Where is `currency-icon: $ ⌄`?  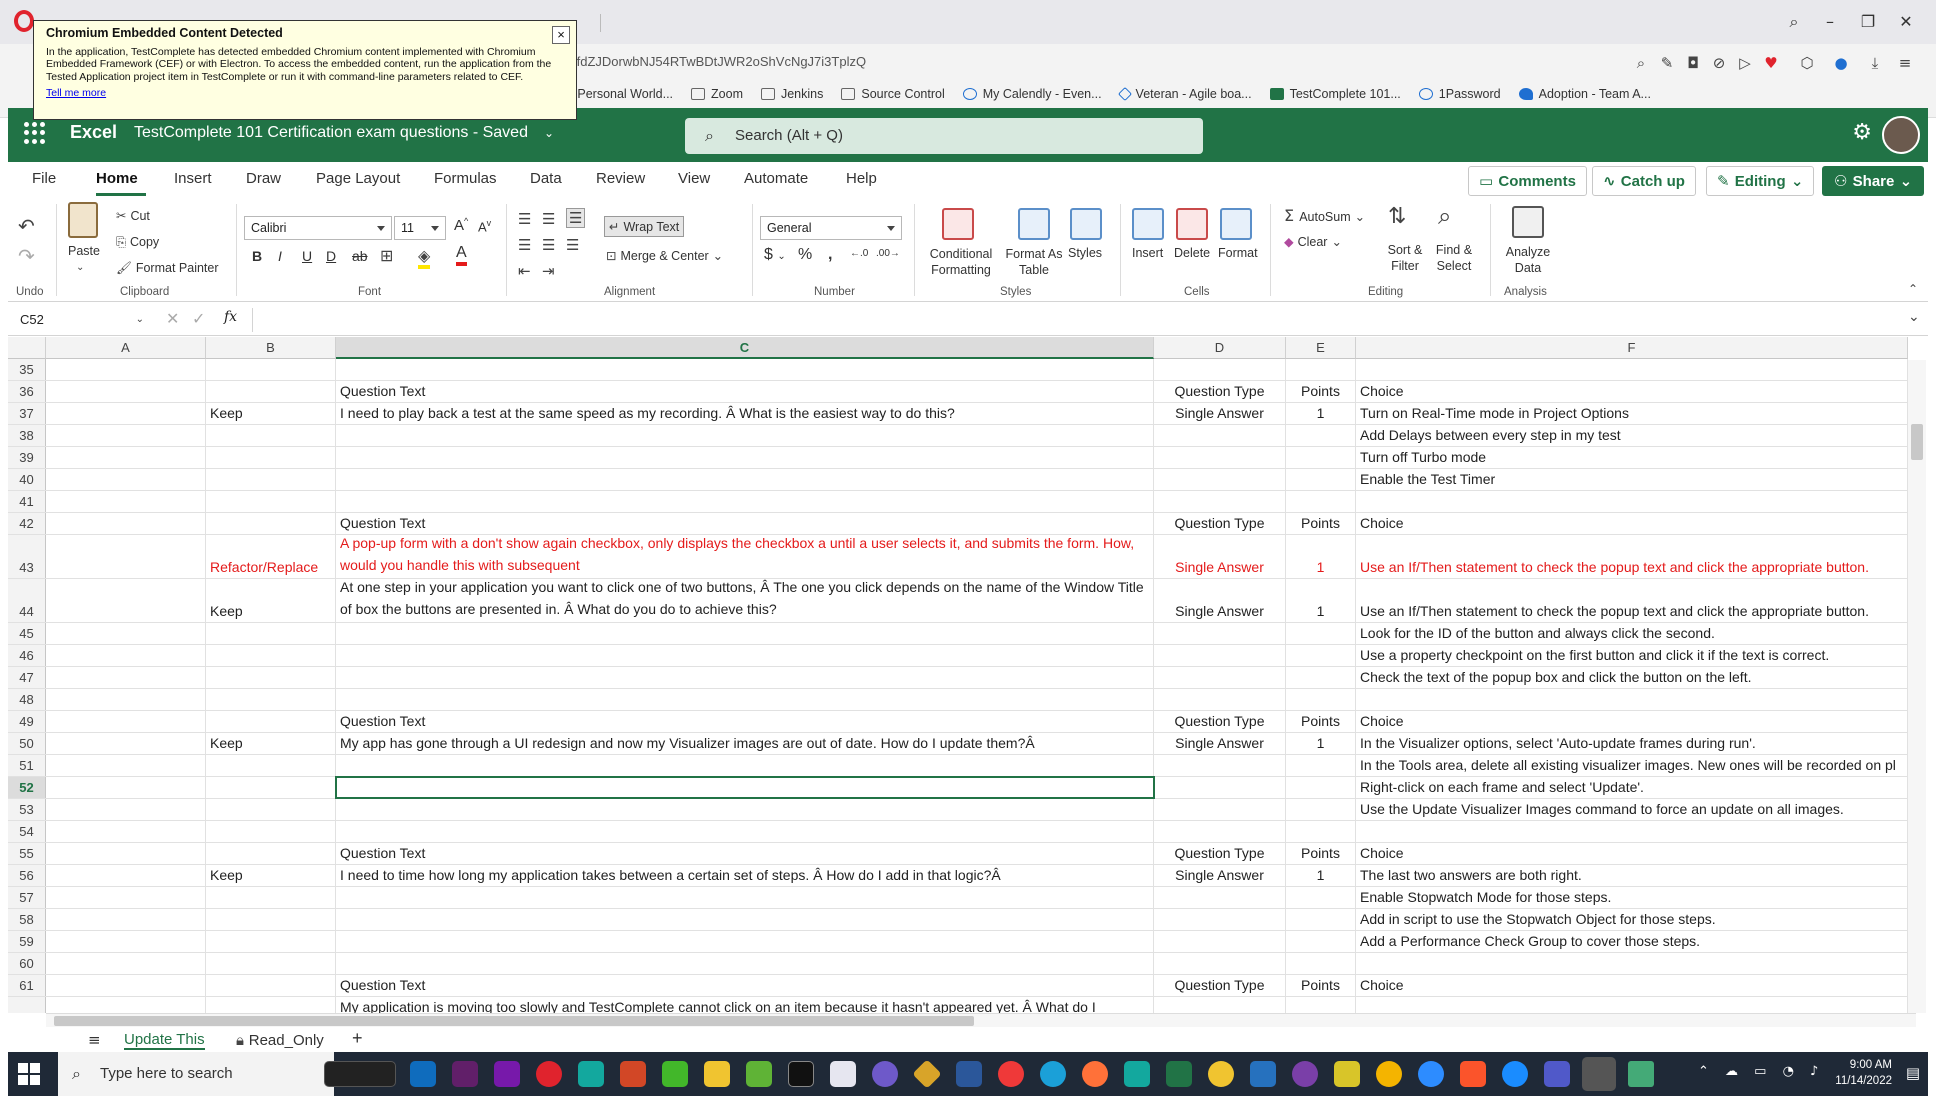 currency-icon: $ ⌄ is located at coordinates (775, 255).